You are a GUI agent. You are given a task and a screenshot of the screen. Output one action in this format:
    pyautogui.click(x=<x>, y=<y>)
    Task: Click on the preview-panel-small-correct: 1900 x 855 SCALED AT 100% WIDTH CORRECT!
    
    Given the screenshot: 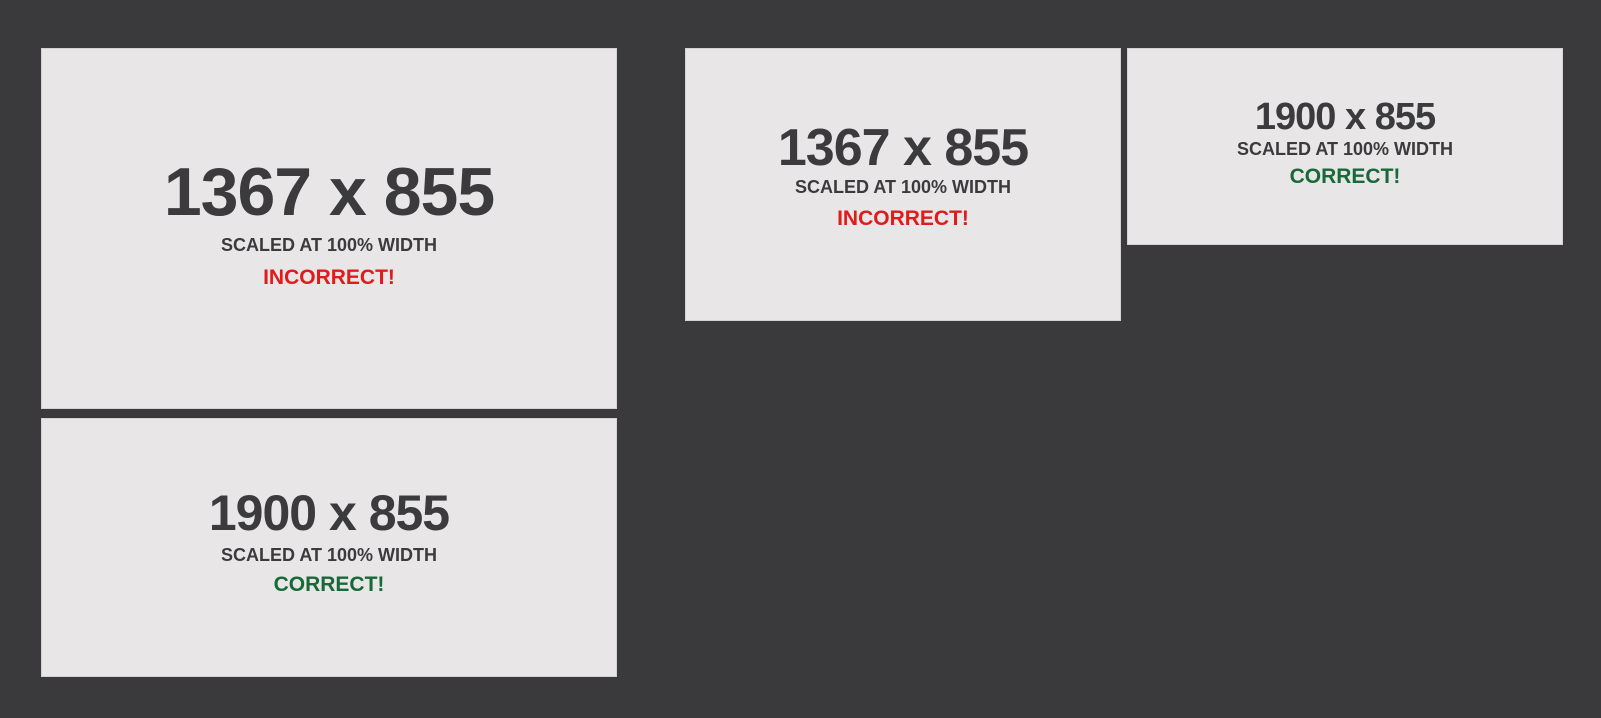 What is the action you would take?
    pyautogui.click(x=1345, y=146)
    